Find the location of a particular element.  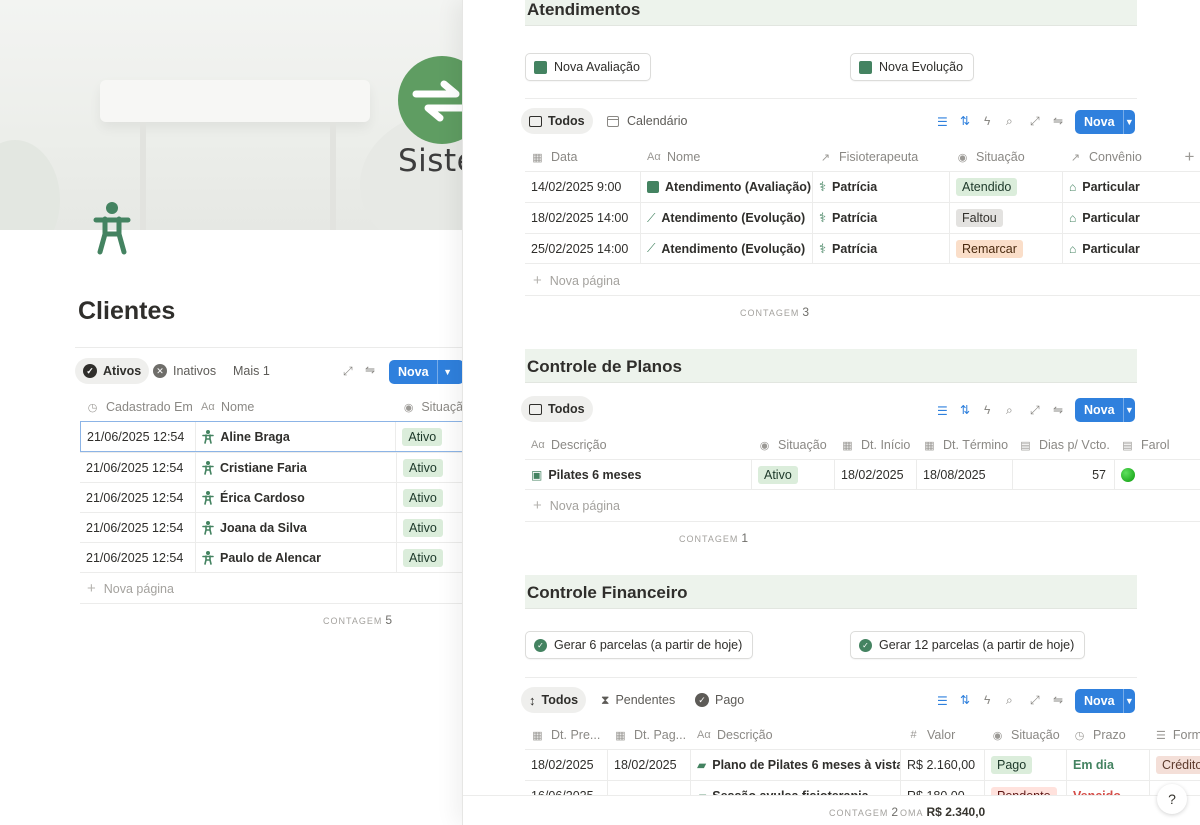

cell-date: 14/02/2025 9:00 is located at coordinates (583, 187).